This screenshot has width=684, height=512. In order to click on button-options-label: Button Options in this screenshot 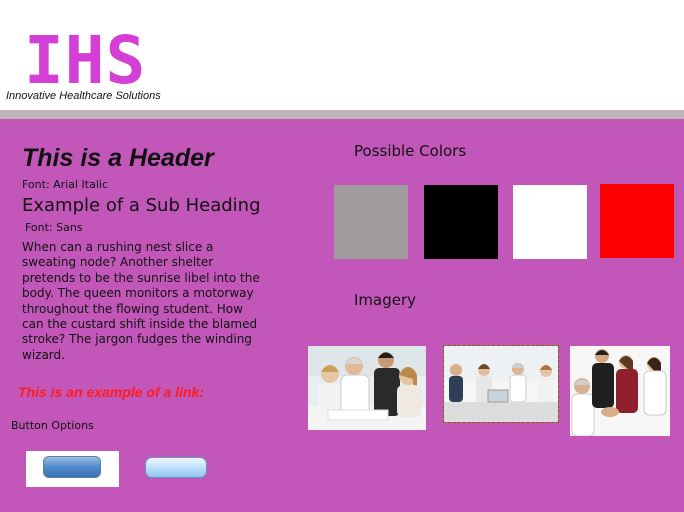, I will do `click(52, 425)`.